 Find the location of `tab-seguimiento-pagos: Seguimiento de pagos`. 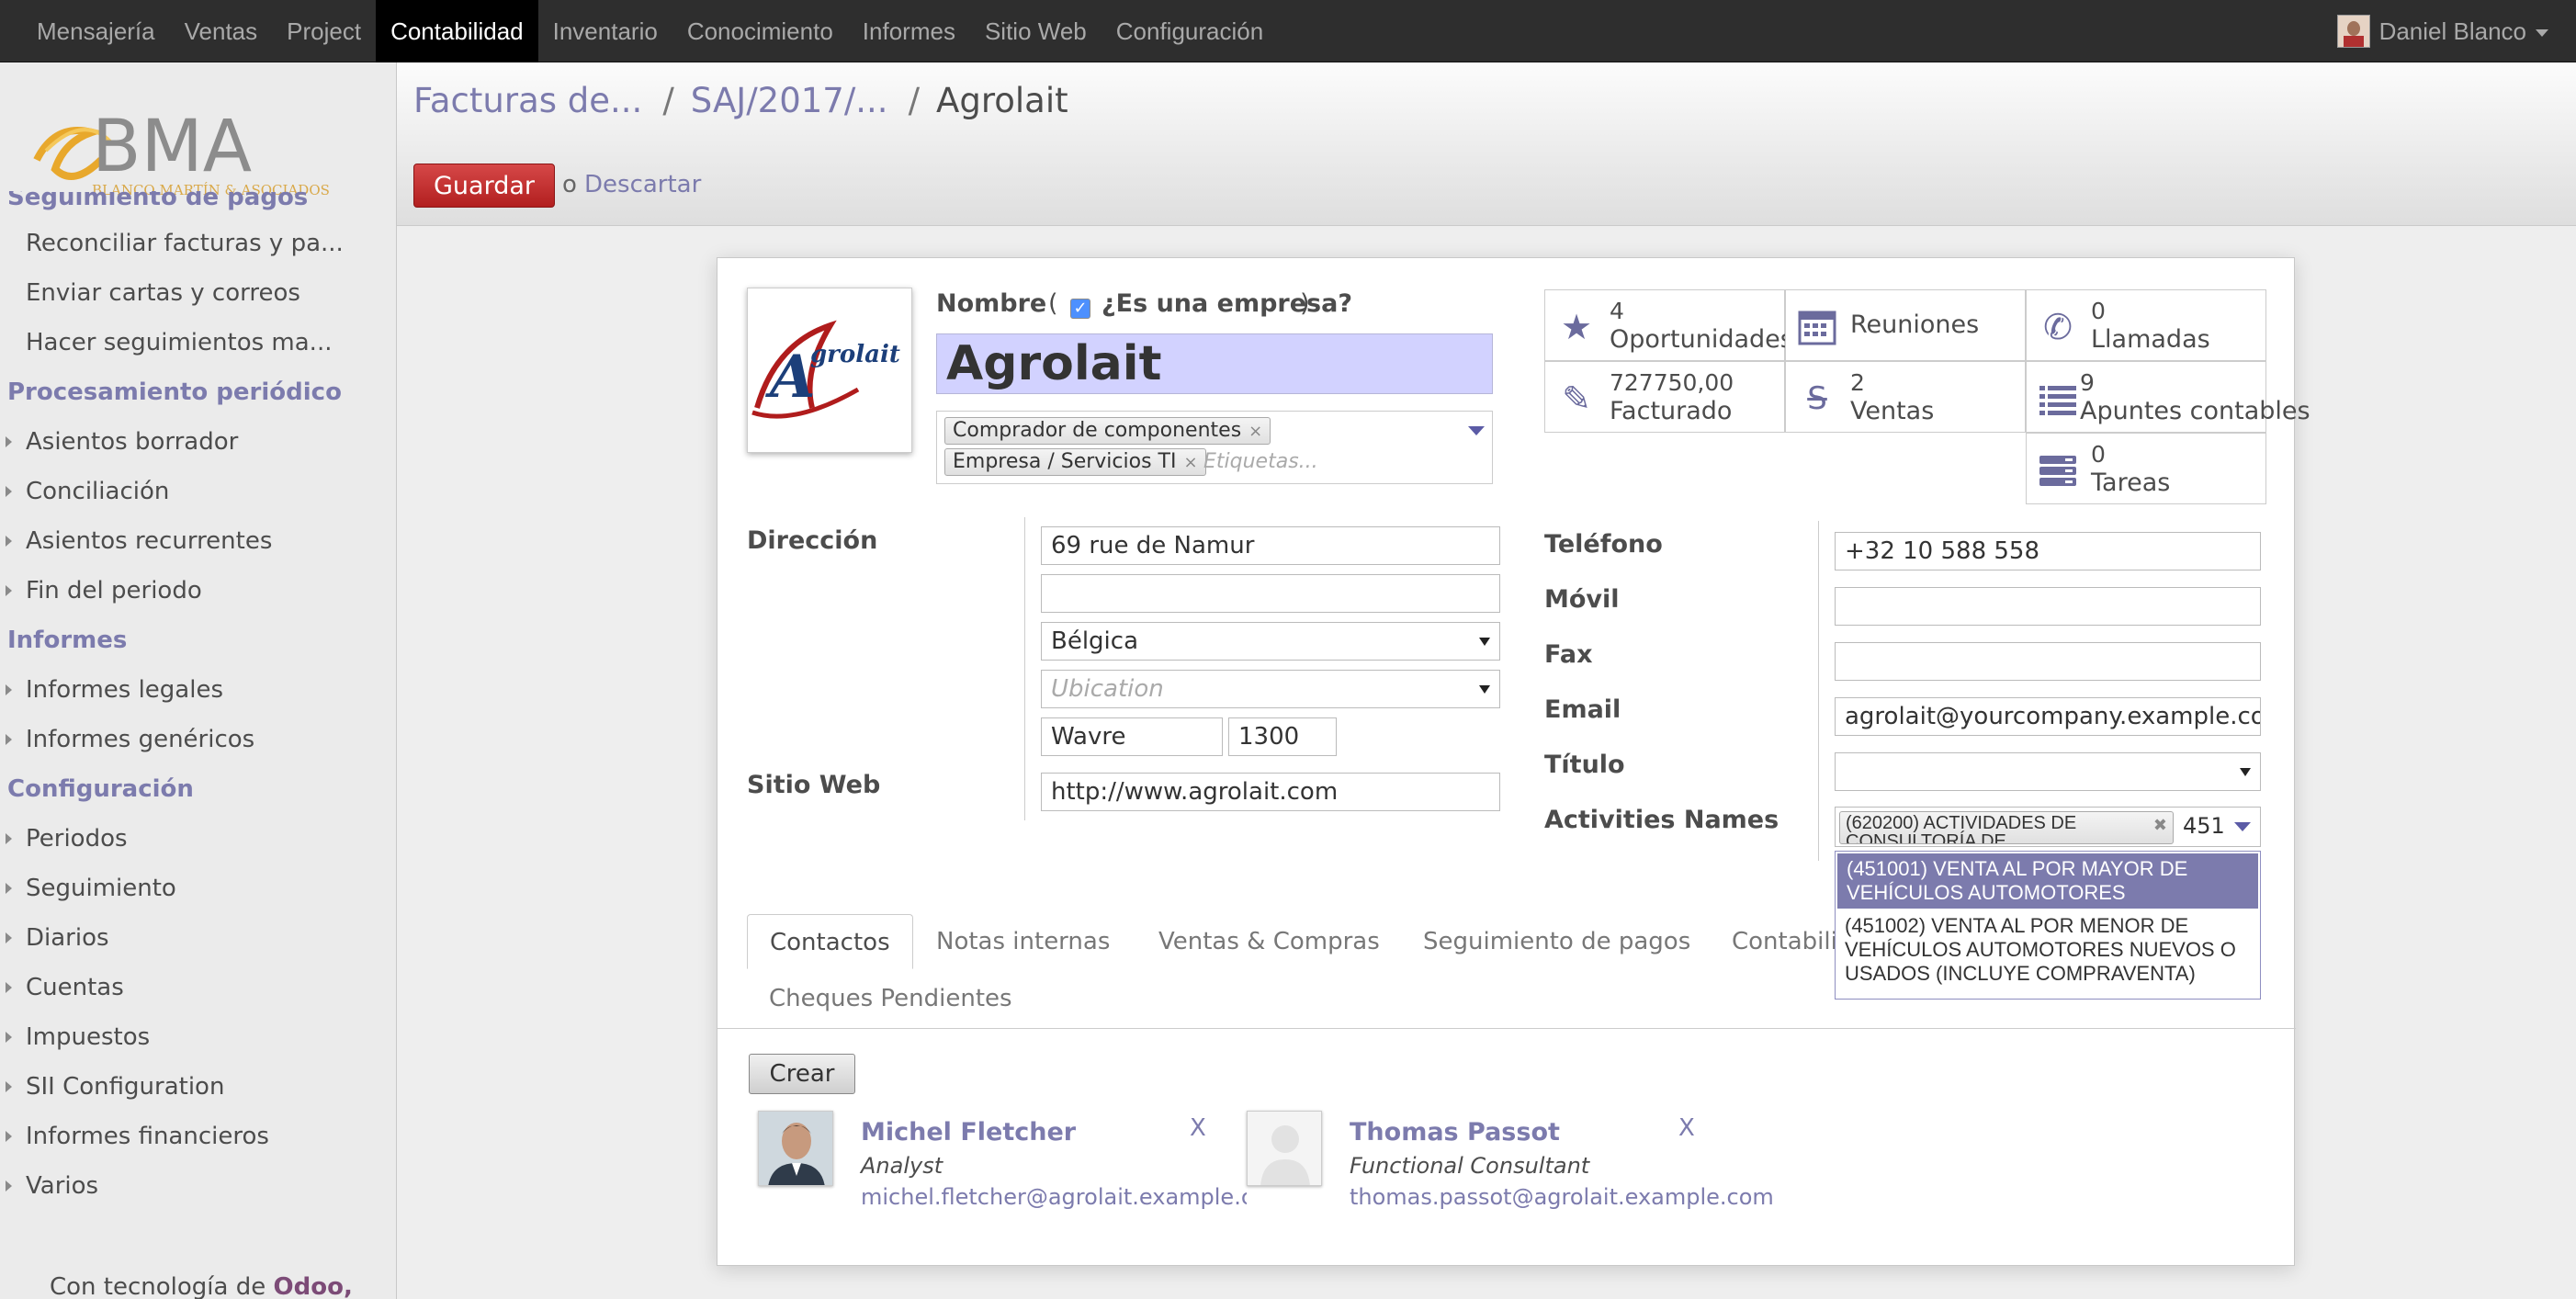

tab-seguimiento-pagos: Seguimiento de pagos is located at coordinates (1556, 941).